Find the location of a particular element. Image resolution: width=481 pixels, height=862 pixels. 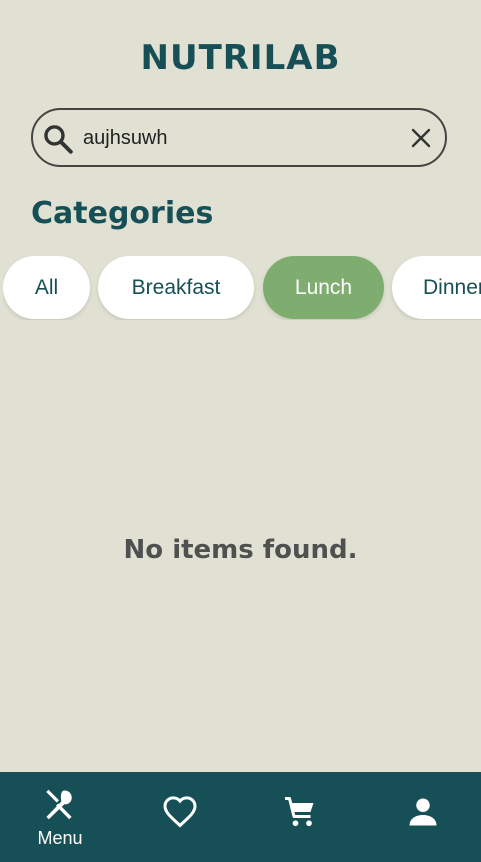

heart-icon is located at coordinates (180, 812).